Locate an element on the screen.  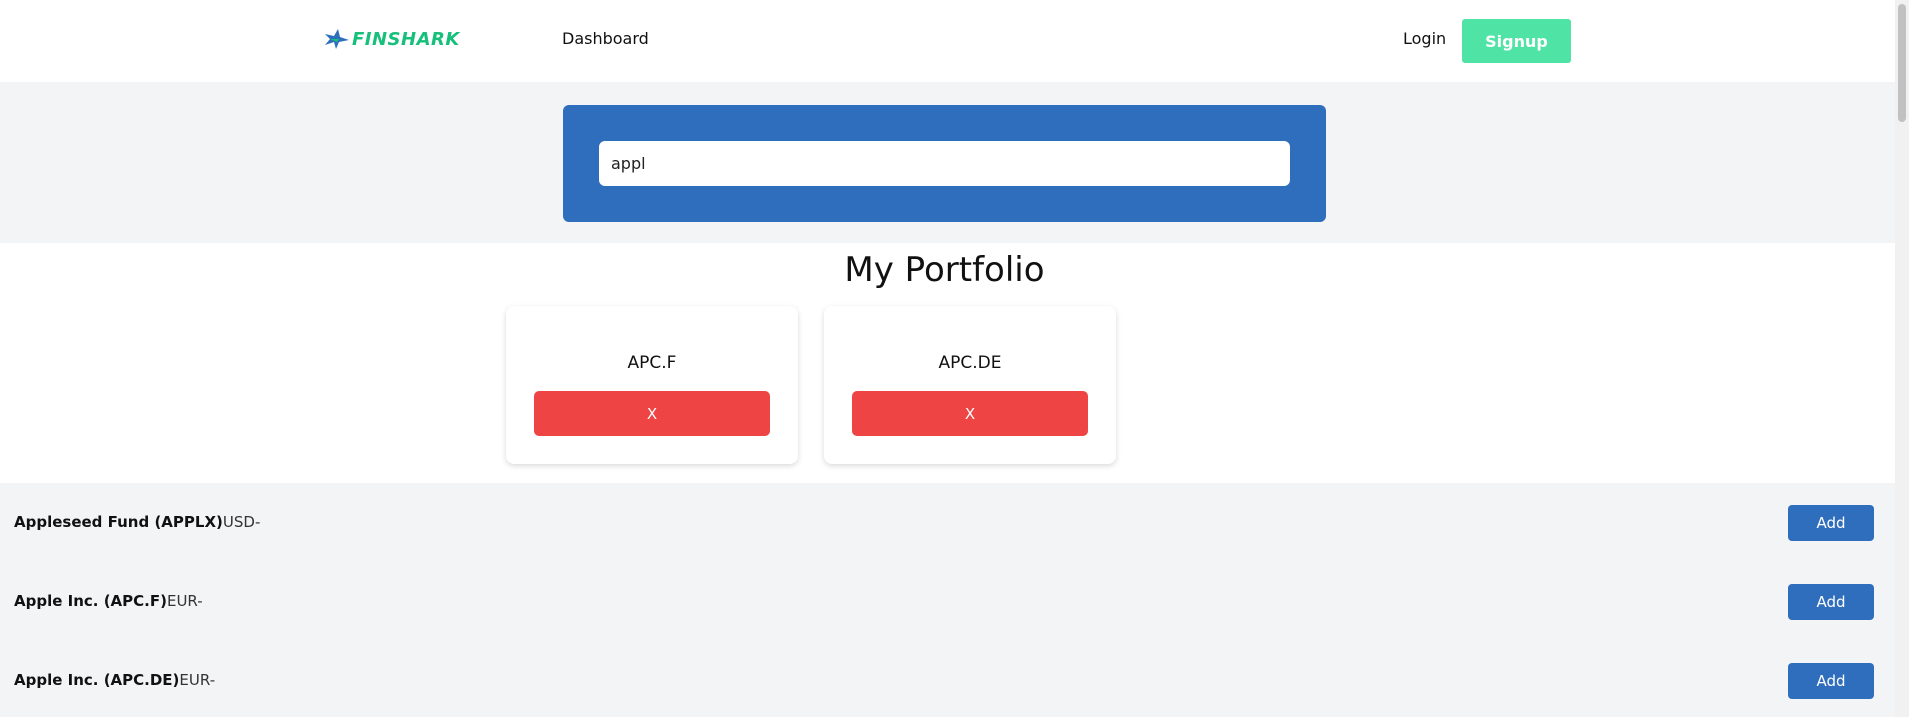
portfolio-card: APC.DE X is located at coordinates (970, 385).